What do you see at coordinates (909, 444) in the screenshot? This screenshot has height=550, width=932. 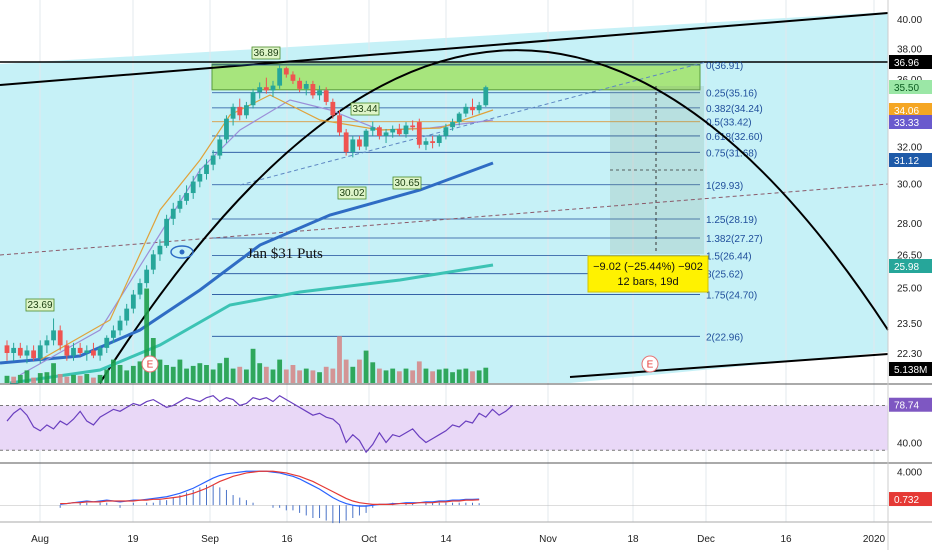 I see `rsi-tick: 40.00` at bounding box center [909, 444].